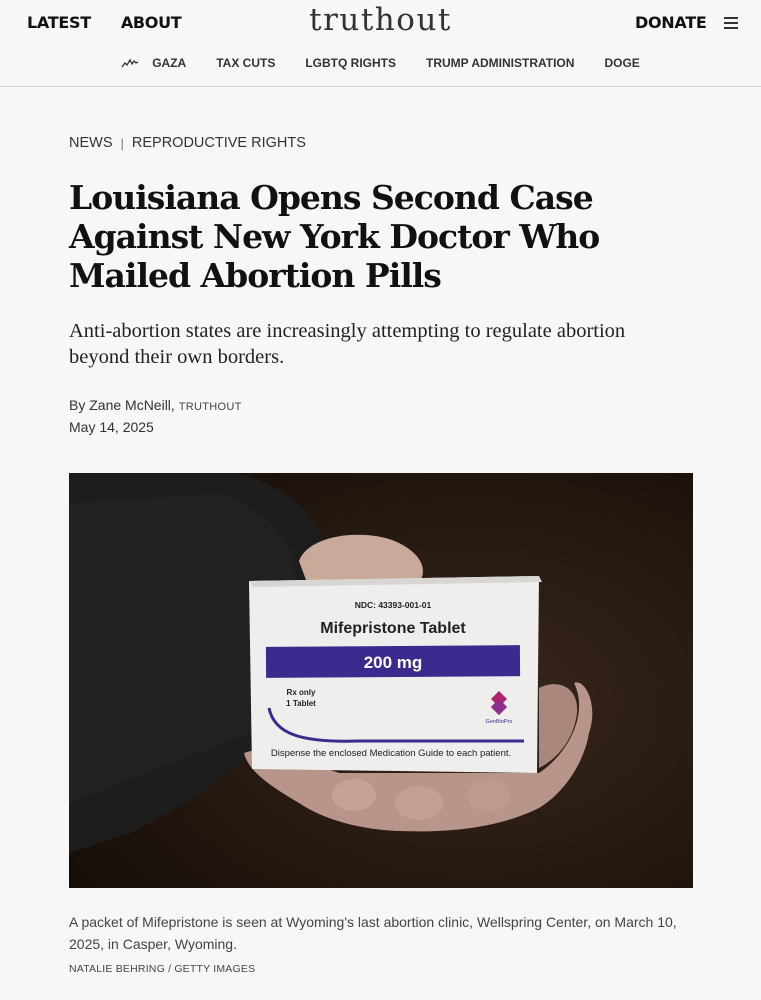 This screenshot has width=761, height=1000. Describe the element at coordinates (350, 63) in the screenshot. I see `topic-lgbtq-rights: LGBTQ RIGHTS` at that location.